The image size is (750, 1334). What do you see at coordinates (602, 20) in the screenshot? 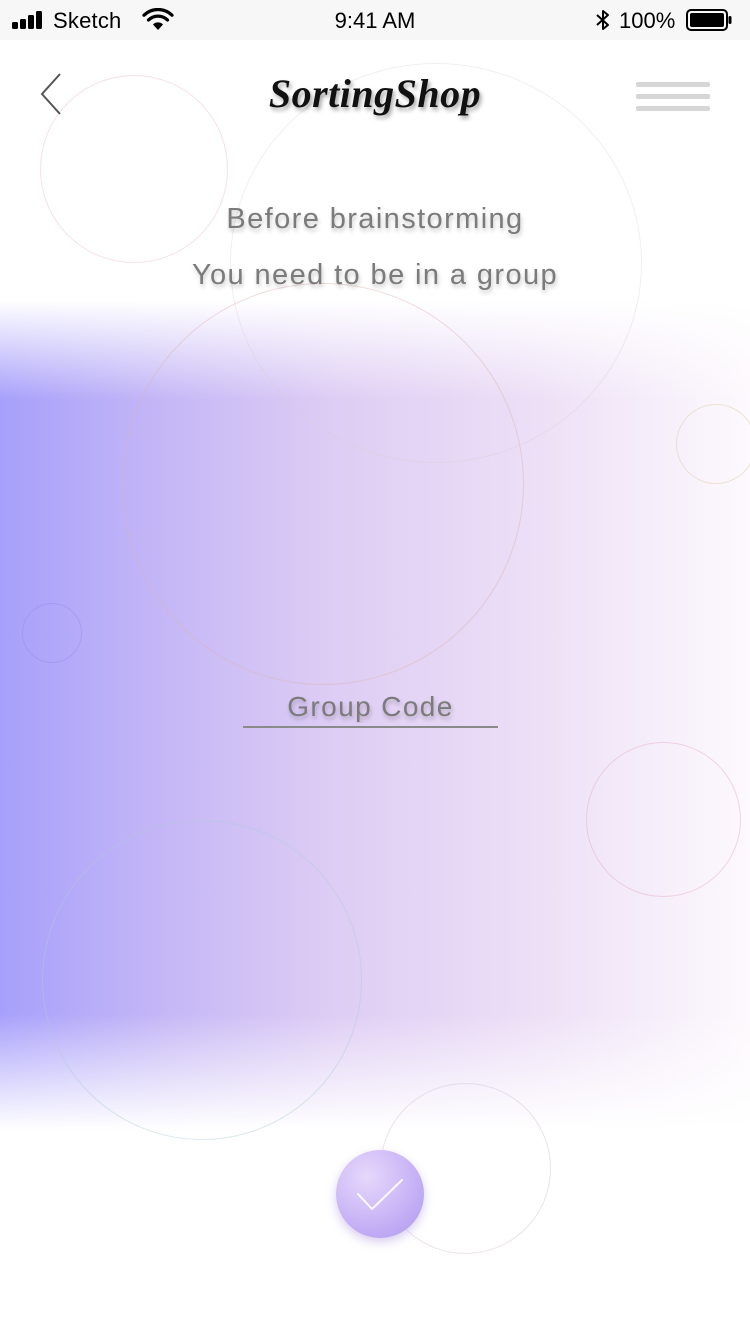
I see `bluetooth-icon` at bounding box center [602, 20].